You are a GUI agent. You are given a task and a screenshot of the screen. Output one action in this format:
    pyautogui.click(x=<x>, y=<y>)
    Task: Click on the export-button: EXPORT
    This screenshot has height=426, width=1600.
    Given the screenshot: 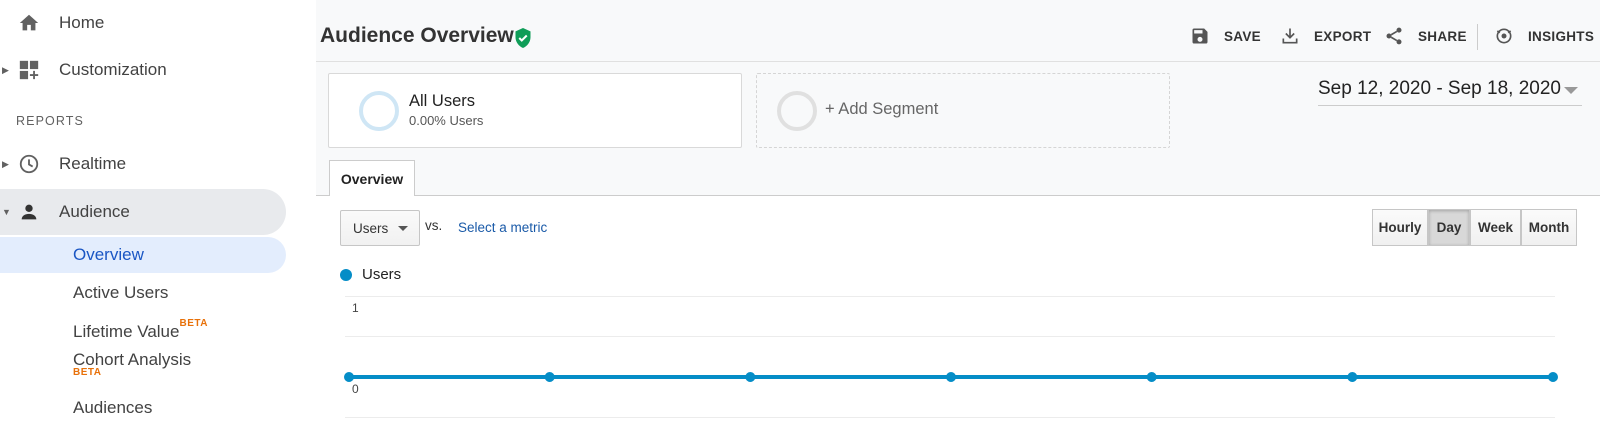 What is the action you would take?
    pyautogui.click(x=1325, y=36)
    